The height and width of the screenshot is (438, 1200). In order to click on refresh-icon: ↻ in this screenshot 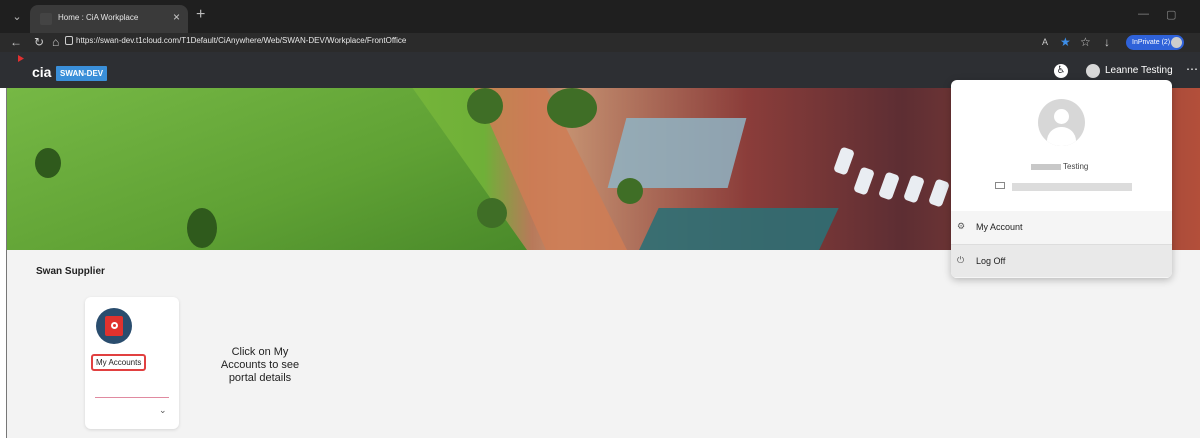, I will do `click(39, 42)`.